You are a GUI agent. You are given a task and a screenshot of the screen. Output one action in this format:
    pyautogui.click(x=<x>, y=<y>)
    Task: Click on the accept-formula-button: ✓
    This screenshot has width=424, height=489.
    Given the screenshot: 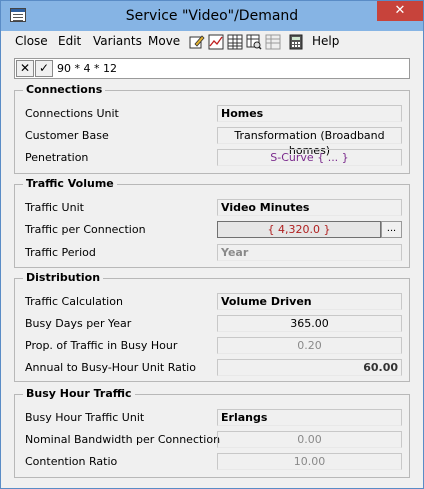 What is the action you would take?
    pyautogui.click(x=44, y=68)
    